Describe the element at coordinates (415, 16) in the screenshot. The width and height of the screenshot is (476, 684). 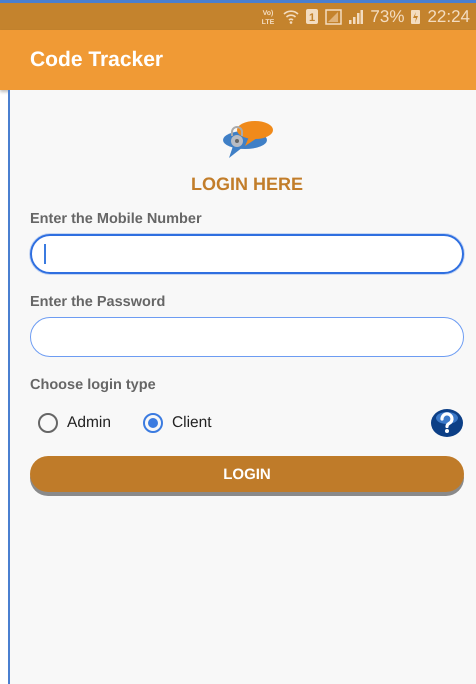
I see `battery-charging-icon` at that location.